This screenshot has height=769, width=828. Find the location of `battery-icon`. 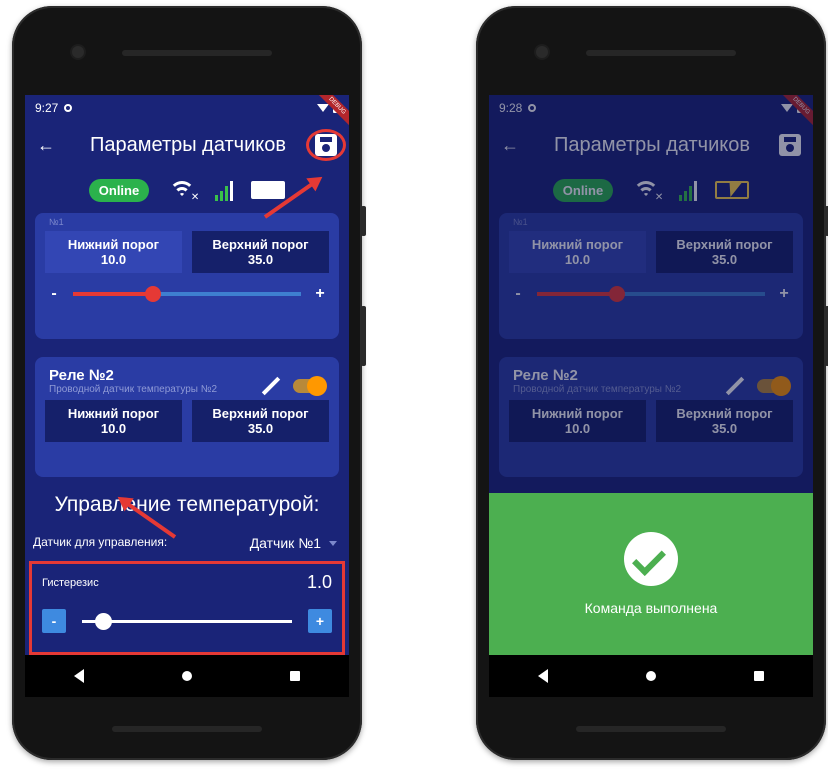

battery-icon is located at coordinates (268, 190).